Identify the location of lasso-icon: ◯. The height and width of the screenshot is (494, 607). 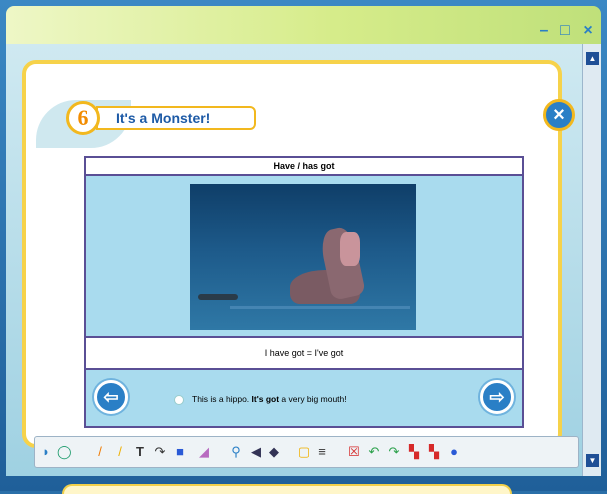
(64, 452).